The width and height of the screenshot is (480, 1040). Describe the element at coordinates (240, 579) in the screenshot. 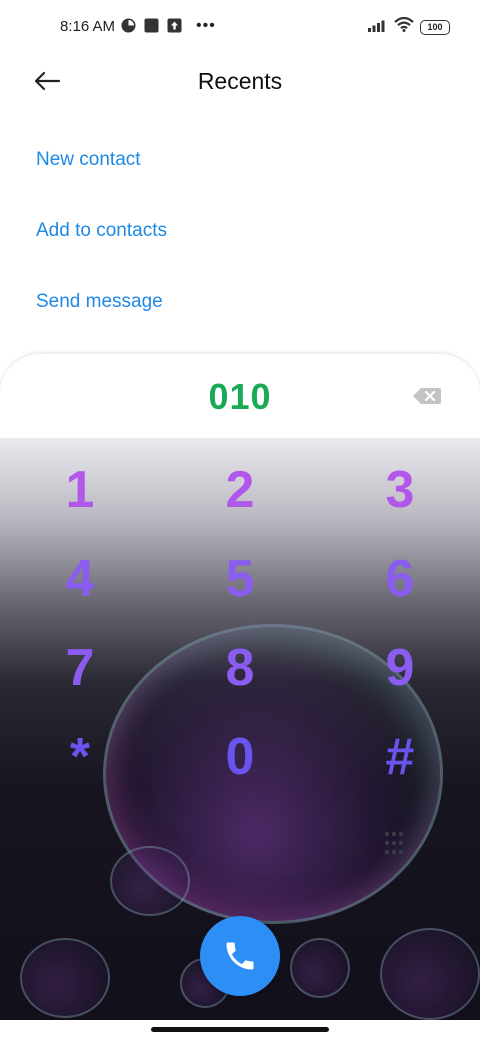

I see `key-5: 5` at that location.